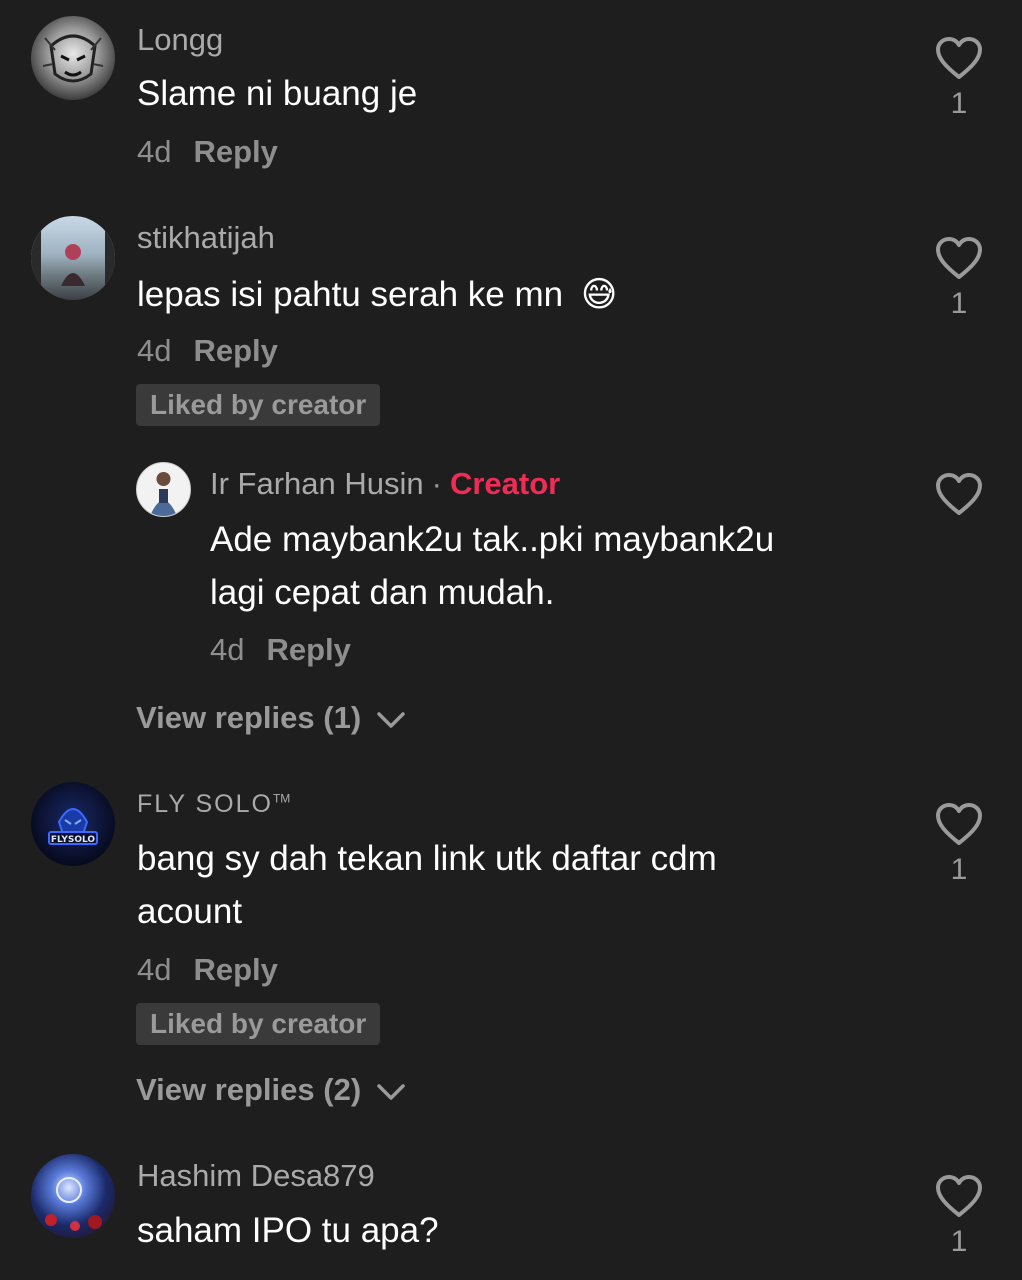  Describe the element at coordinates (277, 93) in the screenshot. I see `comment-text: Slame ni buang je` at that location.